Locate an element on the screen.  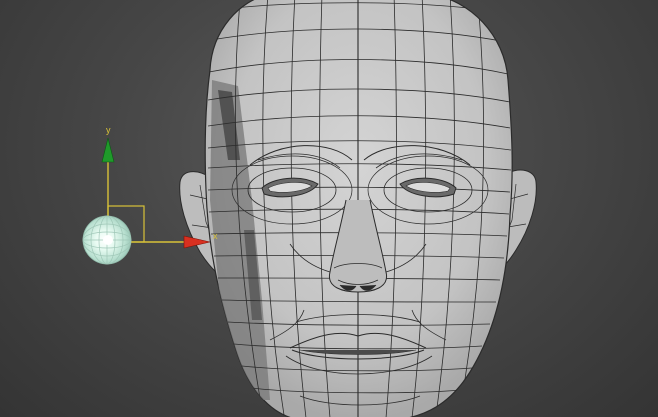
y-axis-label: y is located at coordinates (108, 130).